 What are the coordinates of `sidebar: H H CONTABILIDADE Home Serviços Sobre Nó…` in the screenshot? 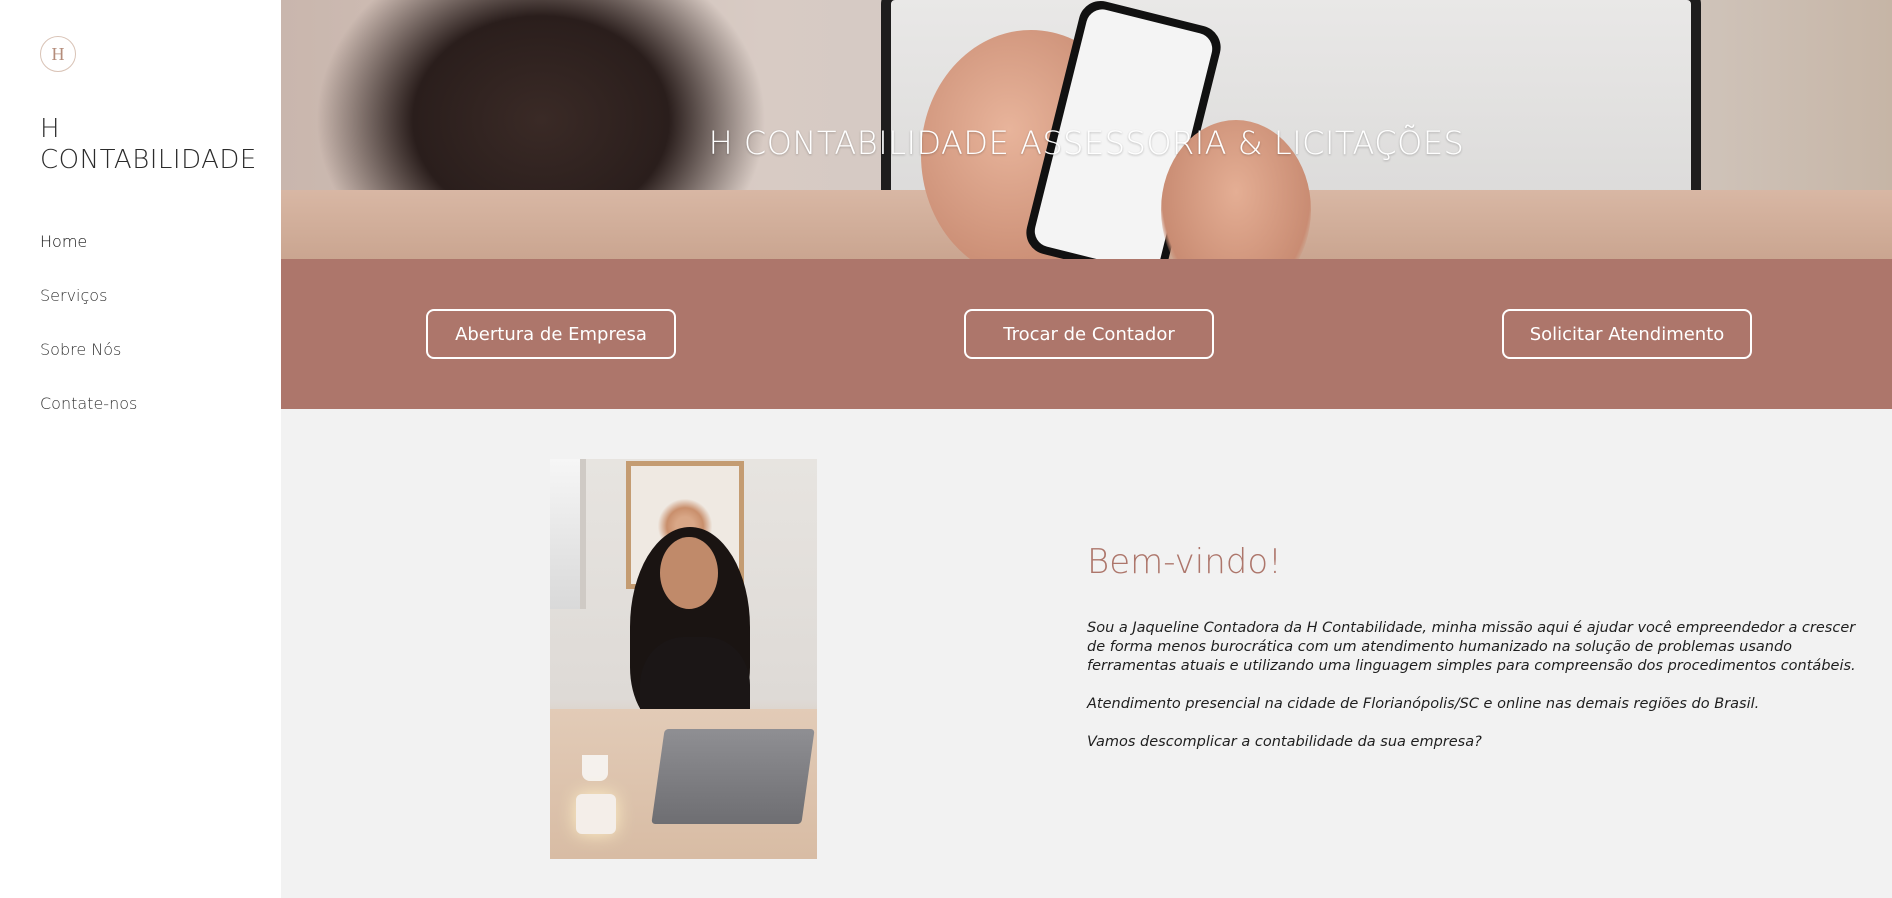 It's located at (140, 449).